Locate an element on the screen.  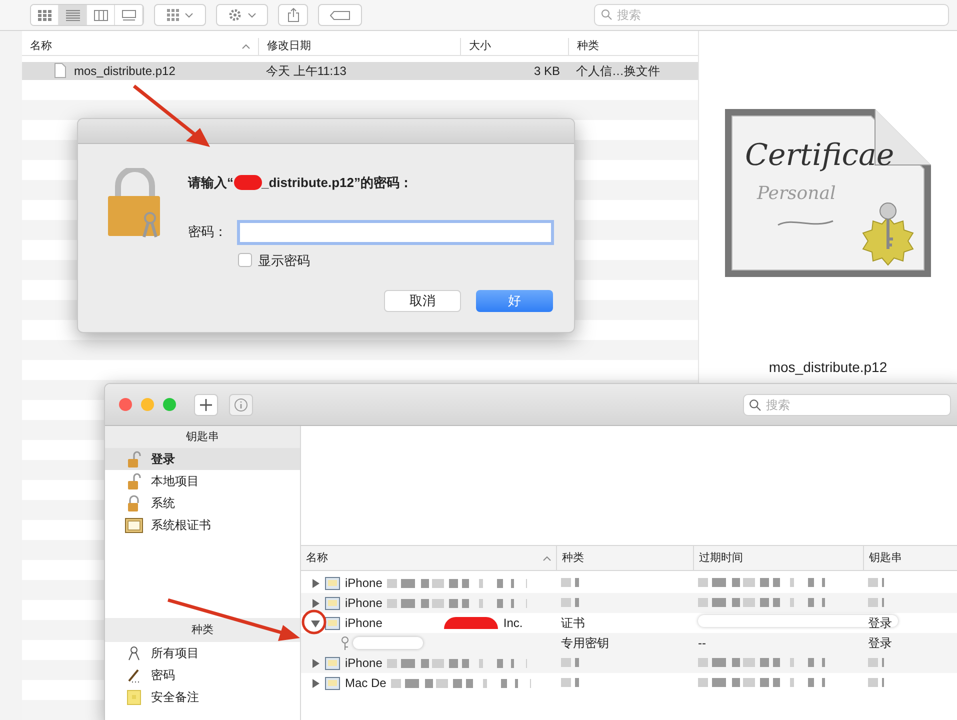
category-item: 所有项目 is located at coordinates (202, 653).